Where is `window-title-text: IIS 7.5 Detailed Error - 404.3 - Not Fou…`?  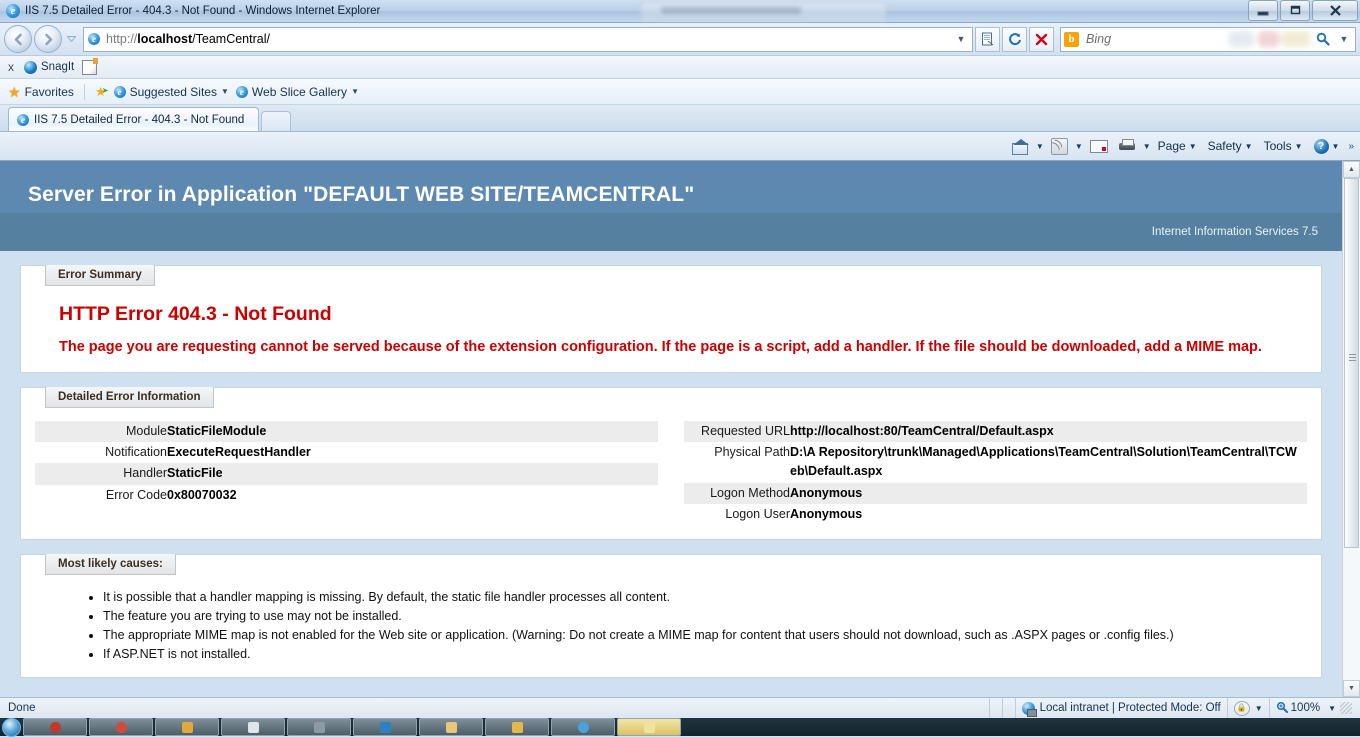 window-title-text: IIS 7.5 Detailed Error - 404.3 - Not Fou… is located at coordinates (202, 11).